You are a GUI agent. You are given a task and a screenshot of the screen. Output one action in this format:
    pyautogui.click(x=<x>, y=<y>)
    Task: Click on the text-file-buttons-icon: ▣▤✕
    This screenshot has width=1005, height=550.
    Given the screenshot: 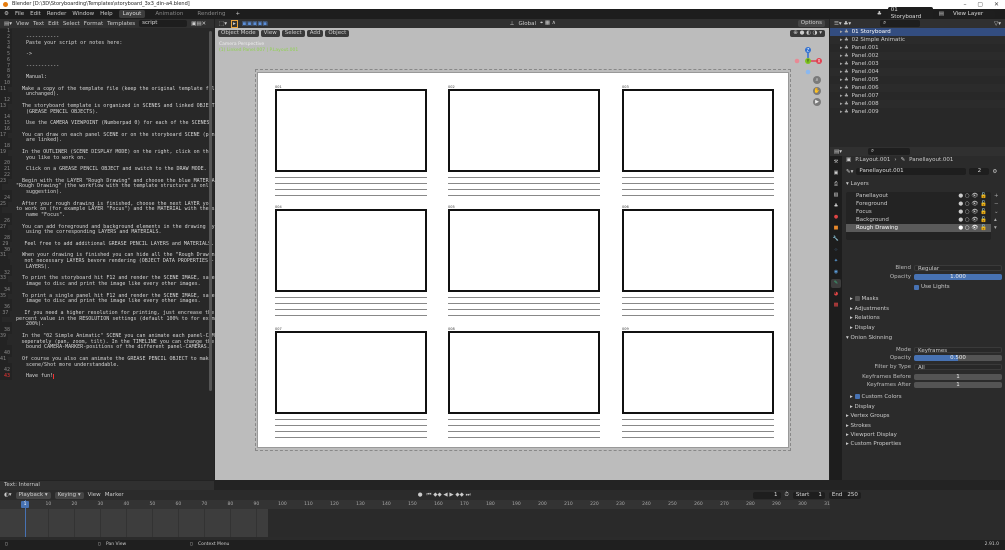 What is the action you would take?
    pyautogui.click(x=198, y=24)
    